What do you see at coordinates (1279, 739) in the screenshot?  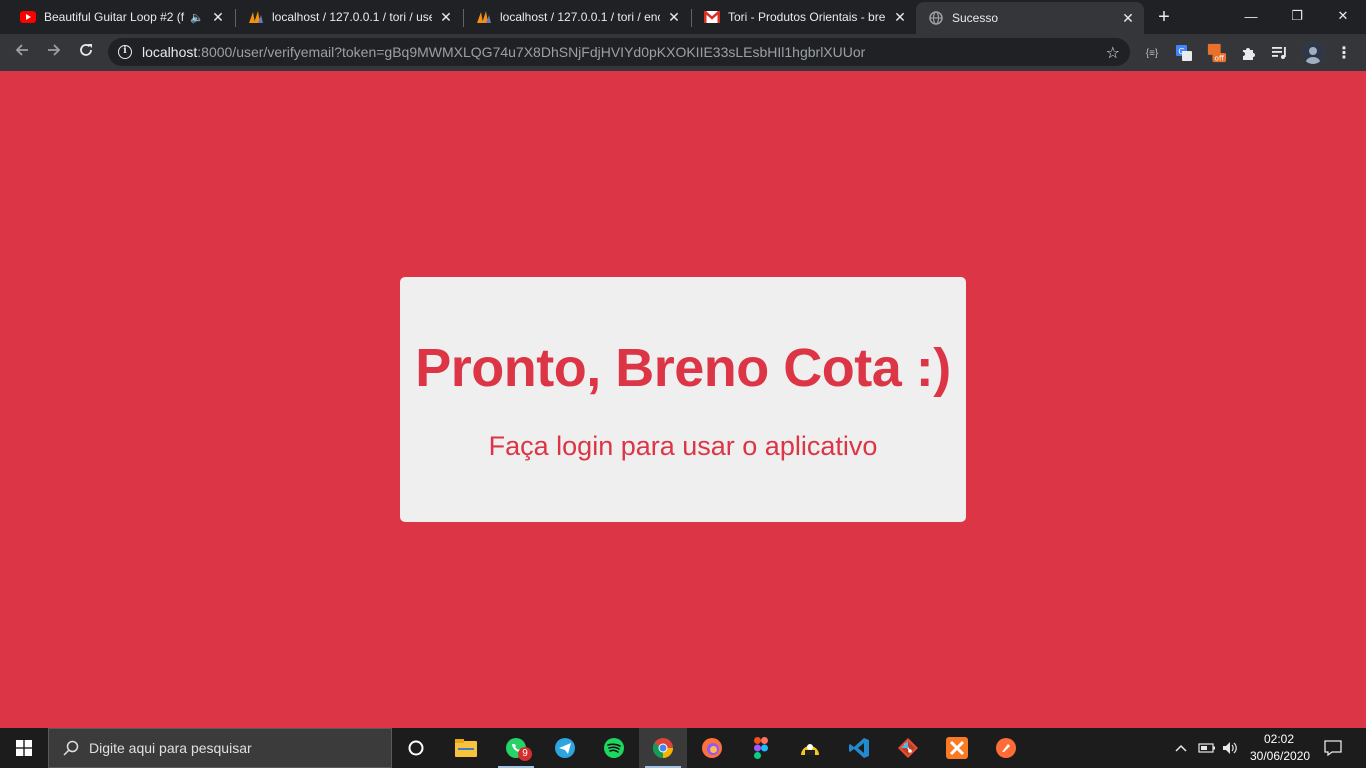 I see `clock-time: 02:02` at bounding box center [1279, 739].